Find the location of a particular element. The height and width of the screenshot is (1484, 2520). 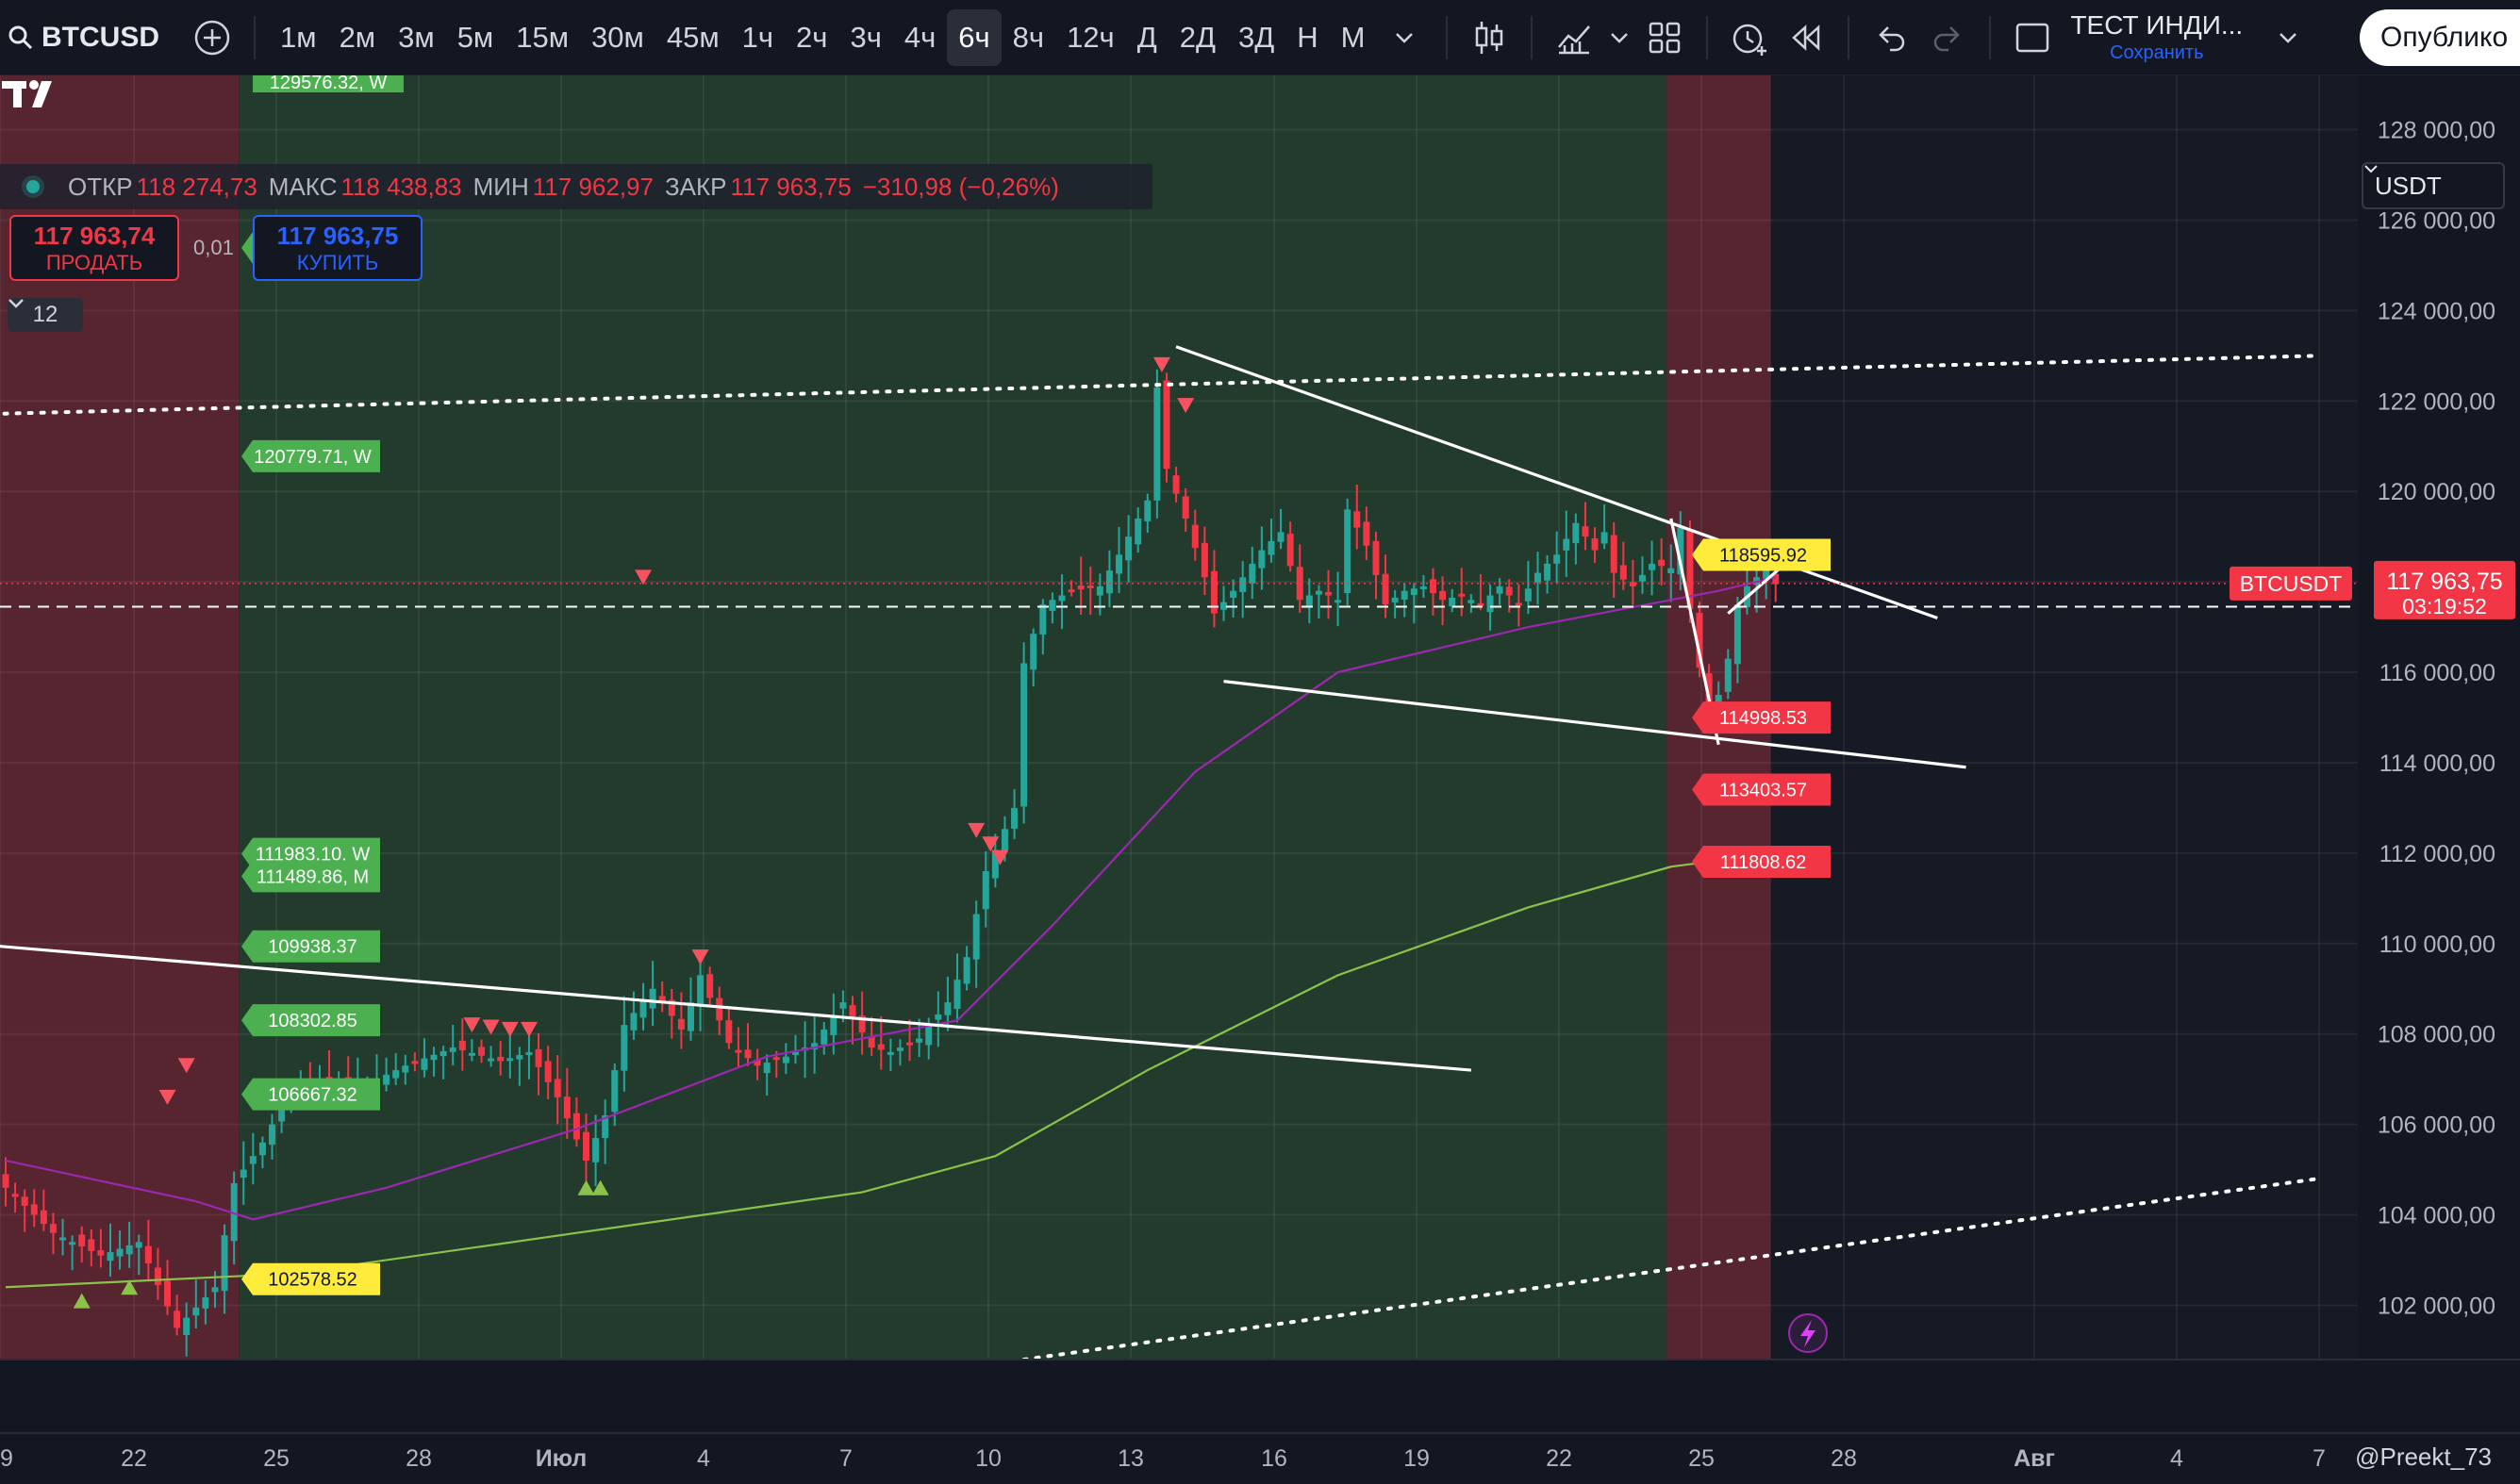

undo-icon is located at coordinates (1892, 38).